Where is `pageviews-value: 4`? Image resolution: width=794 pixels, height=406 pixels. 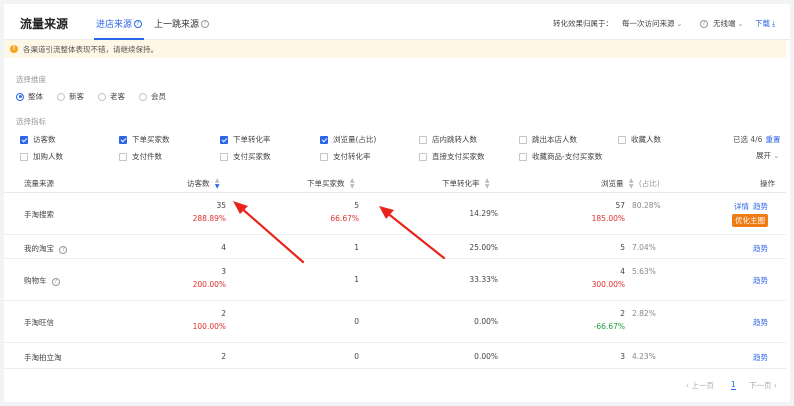 pageviews-value: 4 is located at coordinates (622, 271).